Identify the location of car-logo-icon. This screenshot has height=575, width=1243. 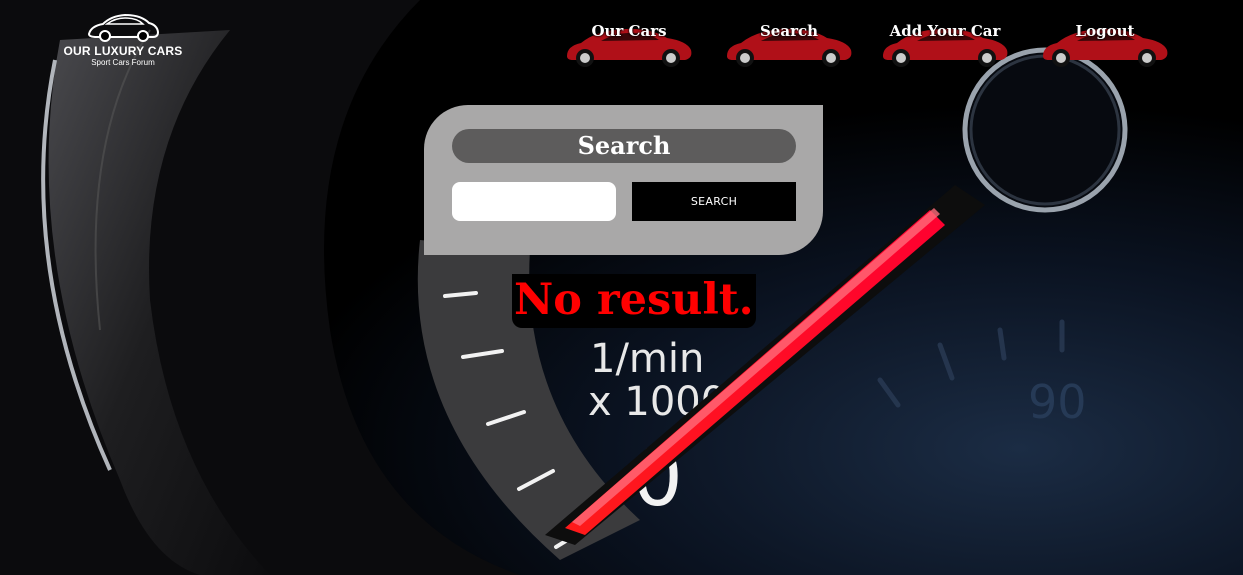
(123, 27).